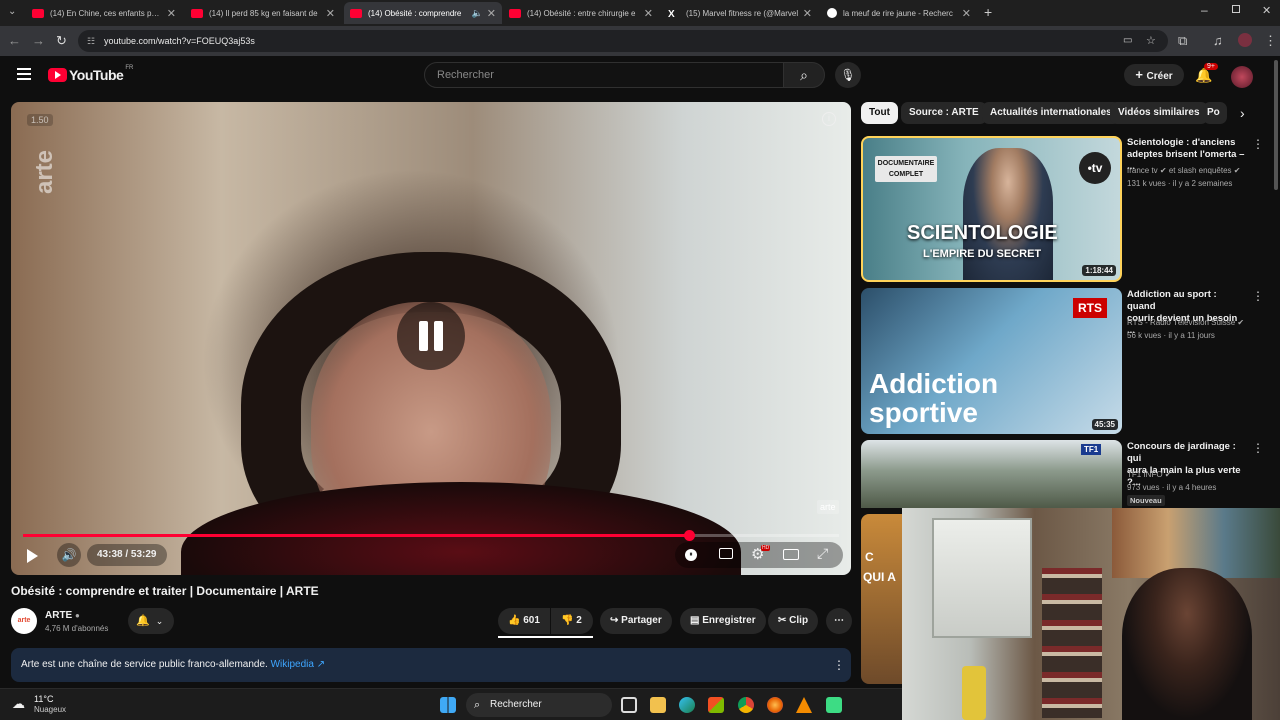  Describe the element at coordinates (775, 705) in the screenshot. I see `firefox-icon` at that location.